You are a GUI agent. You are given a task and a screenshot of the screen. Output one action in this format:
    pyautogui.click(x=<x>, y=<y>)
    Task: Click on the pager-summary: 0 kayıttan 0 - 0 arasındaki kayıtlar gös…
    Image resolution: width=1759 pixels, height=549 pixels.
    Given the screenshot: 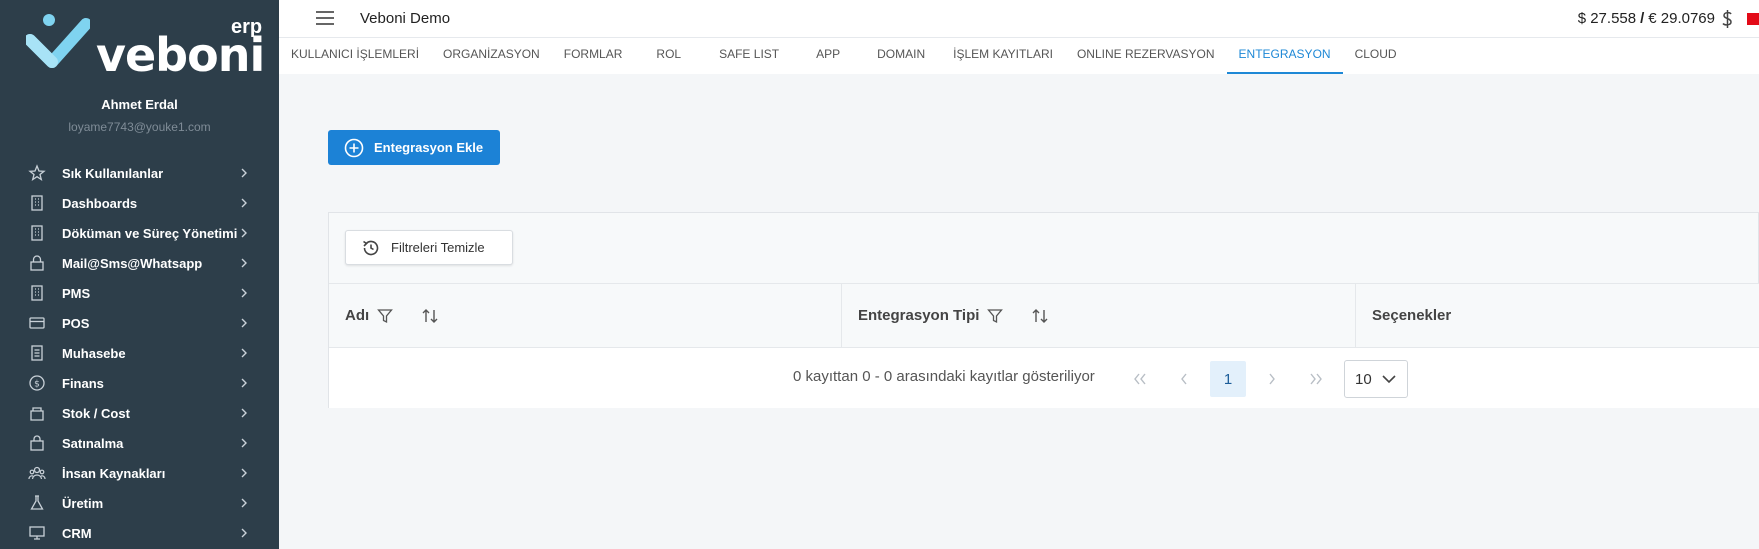 What is the action you would take?
    pyautogui.click(x=944, y=376)
    